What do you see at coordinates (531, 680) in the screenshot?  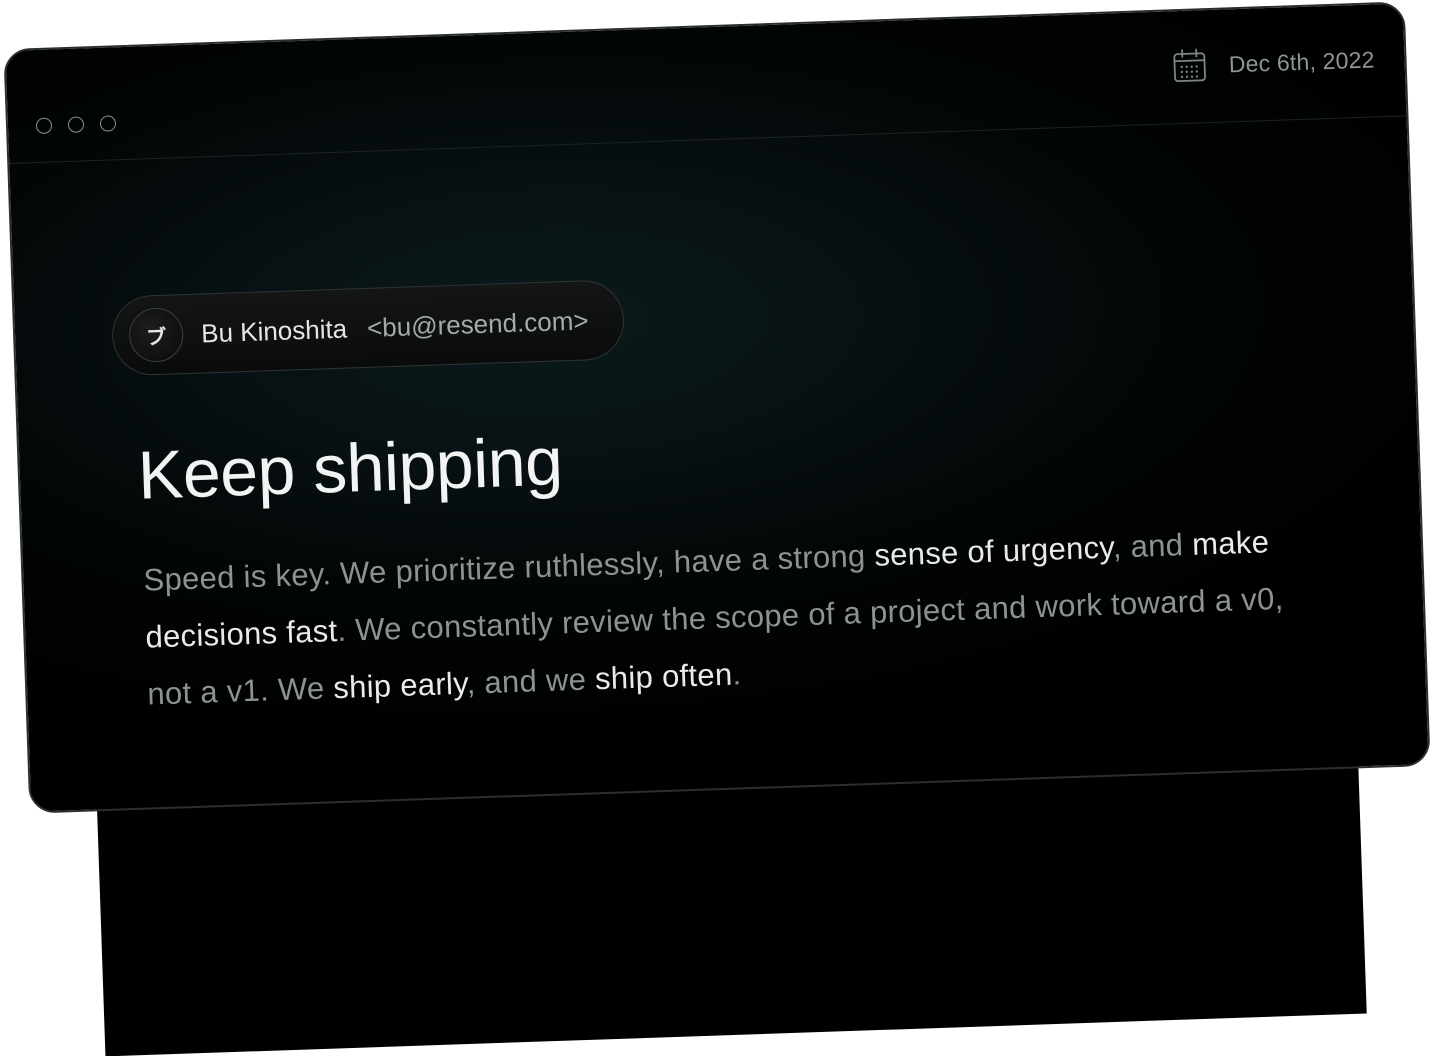 I see `body-segment: , and we` at bounding box center [531, 680].